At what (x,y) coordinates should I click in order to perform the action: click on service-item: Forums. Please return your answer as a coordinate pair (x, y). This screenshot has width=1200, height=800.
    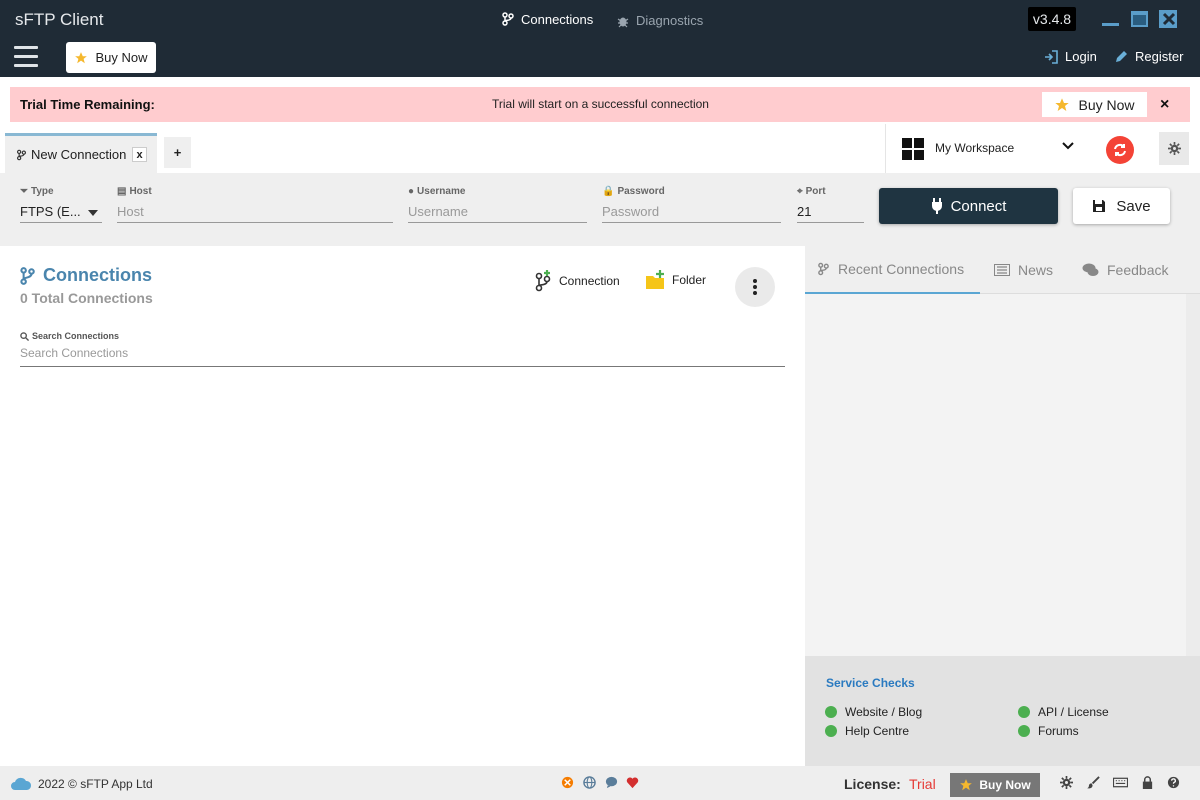
    Looking at the image, I should click on (1048, 731).